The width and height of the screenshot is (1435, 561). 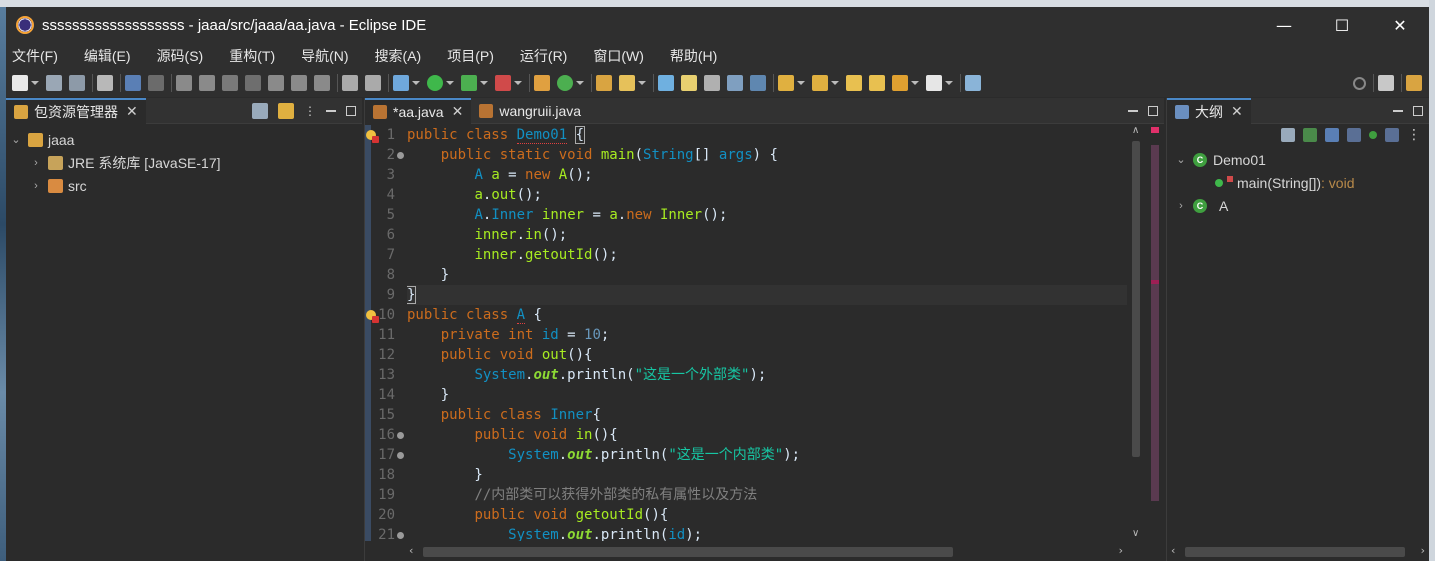 What do you see at coordinates (1354, 135) in the screenshot?
I see `hide-static-icon` at bounding box center [1354, 135].